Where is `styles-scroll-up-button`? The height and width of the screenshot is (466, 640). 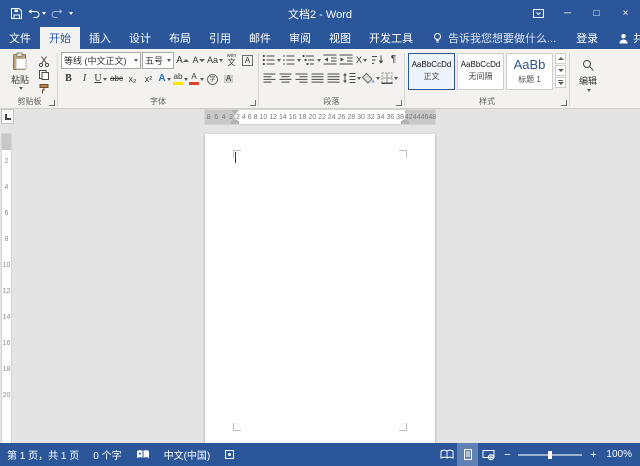
styles-scroll-up-button is located at coordinates (561, 58).